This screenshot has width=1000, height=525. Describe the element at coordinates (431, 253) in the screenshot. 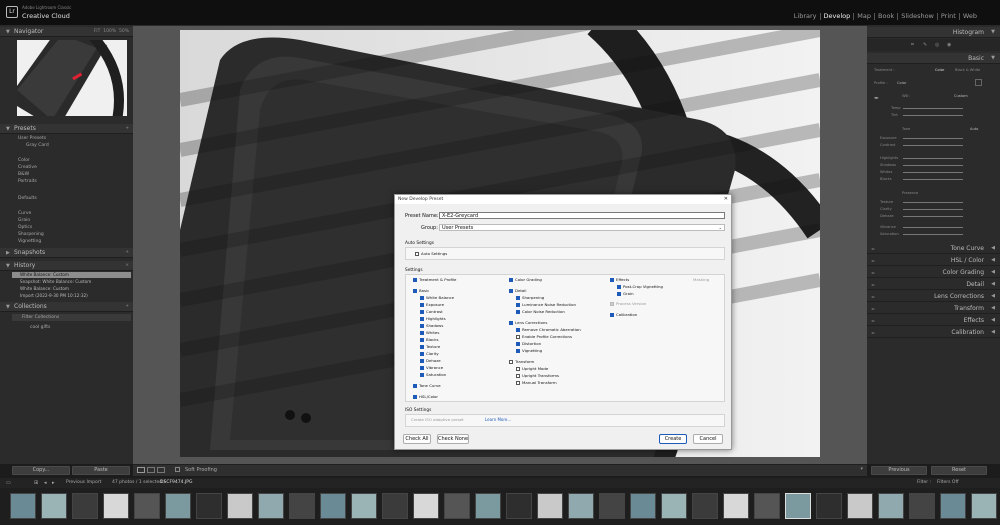

I see `auto-settings-checkbox: Auto Settings` at that location.